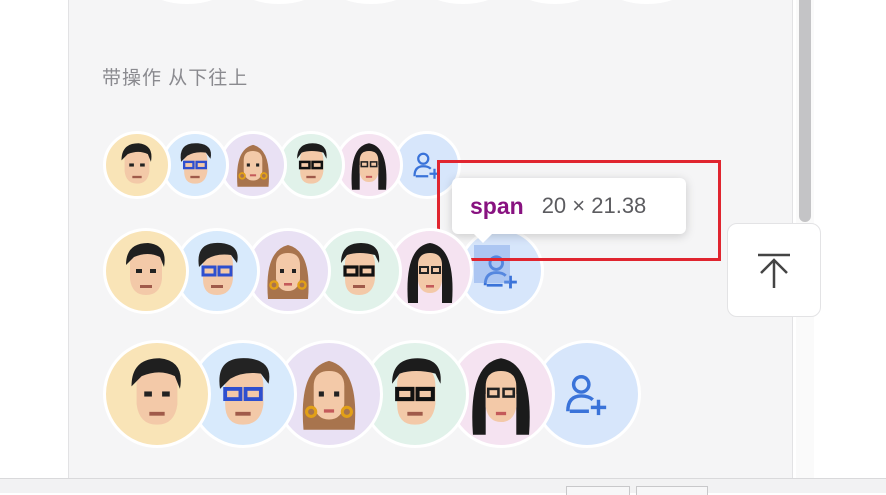  Describe the element at coordinates (594, 205) in the screenshot. I see `tooltip-dimensions: 20 × 21.38` at that location.